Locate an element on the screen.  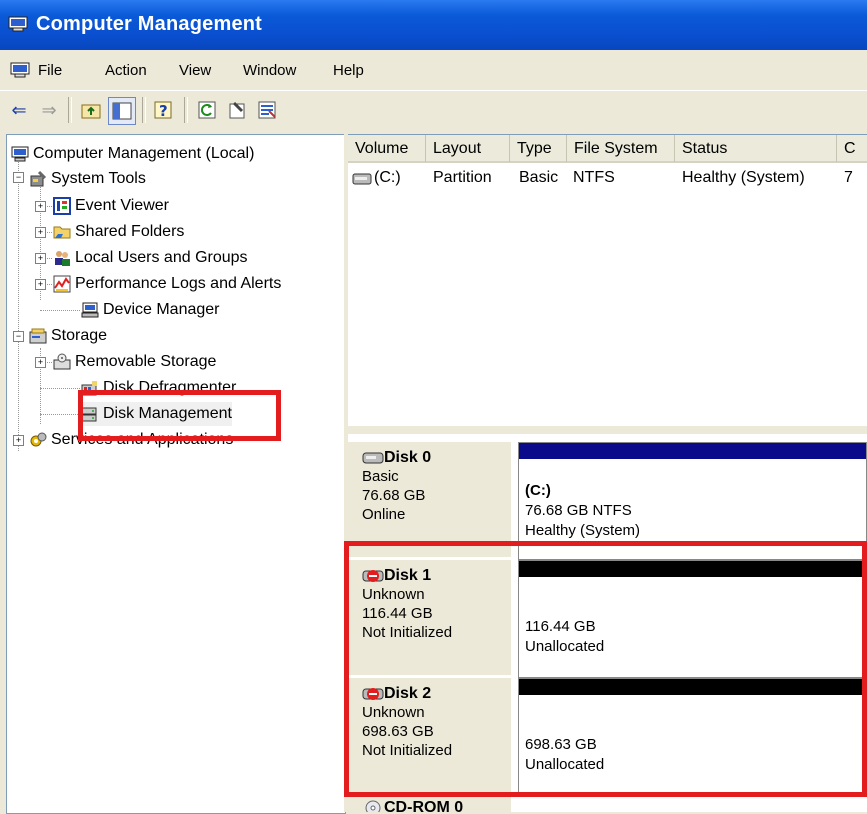
tree-label: Removable Storage is located at coordinates (146, 361).